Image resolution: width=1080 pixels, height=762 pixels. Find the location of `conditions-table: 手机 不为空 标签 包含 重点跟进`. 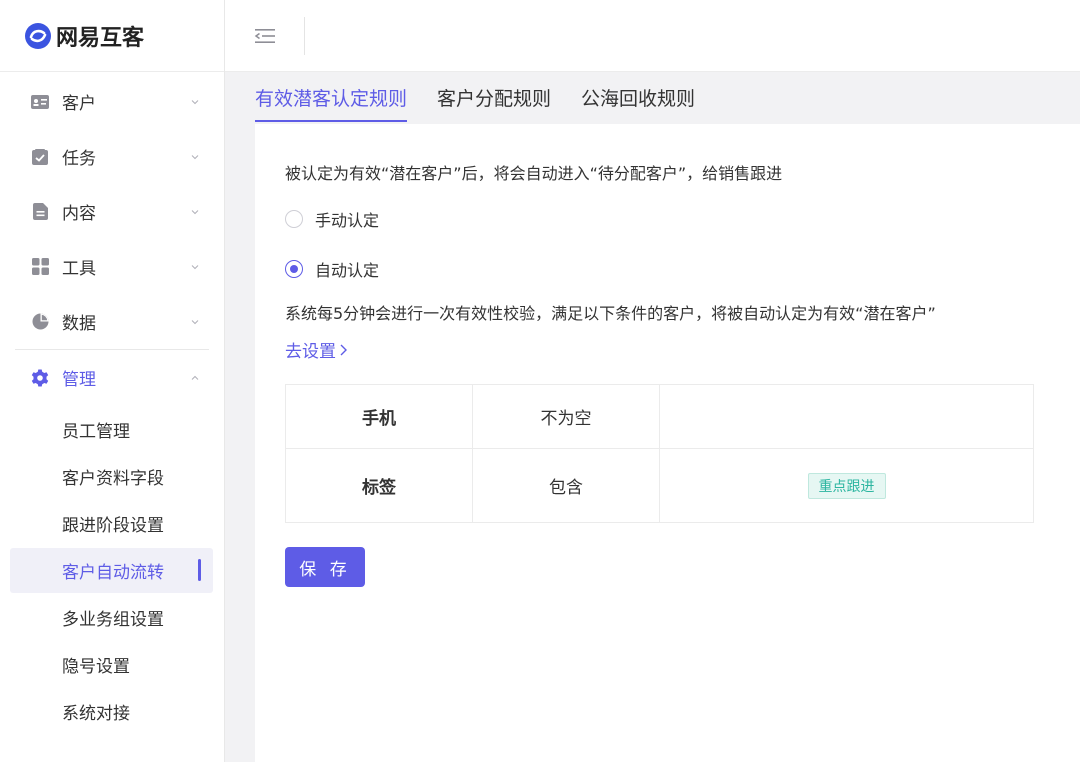

conditions-table: 手机 不为空 标签 包含 重点跟进 is located at coordinates (659, 453).